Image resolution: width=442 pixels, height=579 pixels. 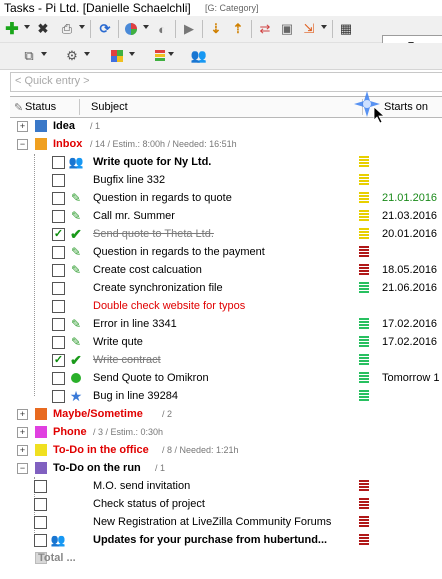 I want to click on task-subject: Error in line 3341, so click(x=135, y=324).